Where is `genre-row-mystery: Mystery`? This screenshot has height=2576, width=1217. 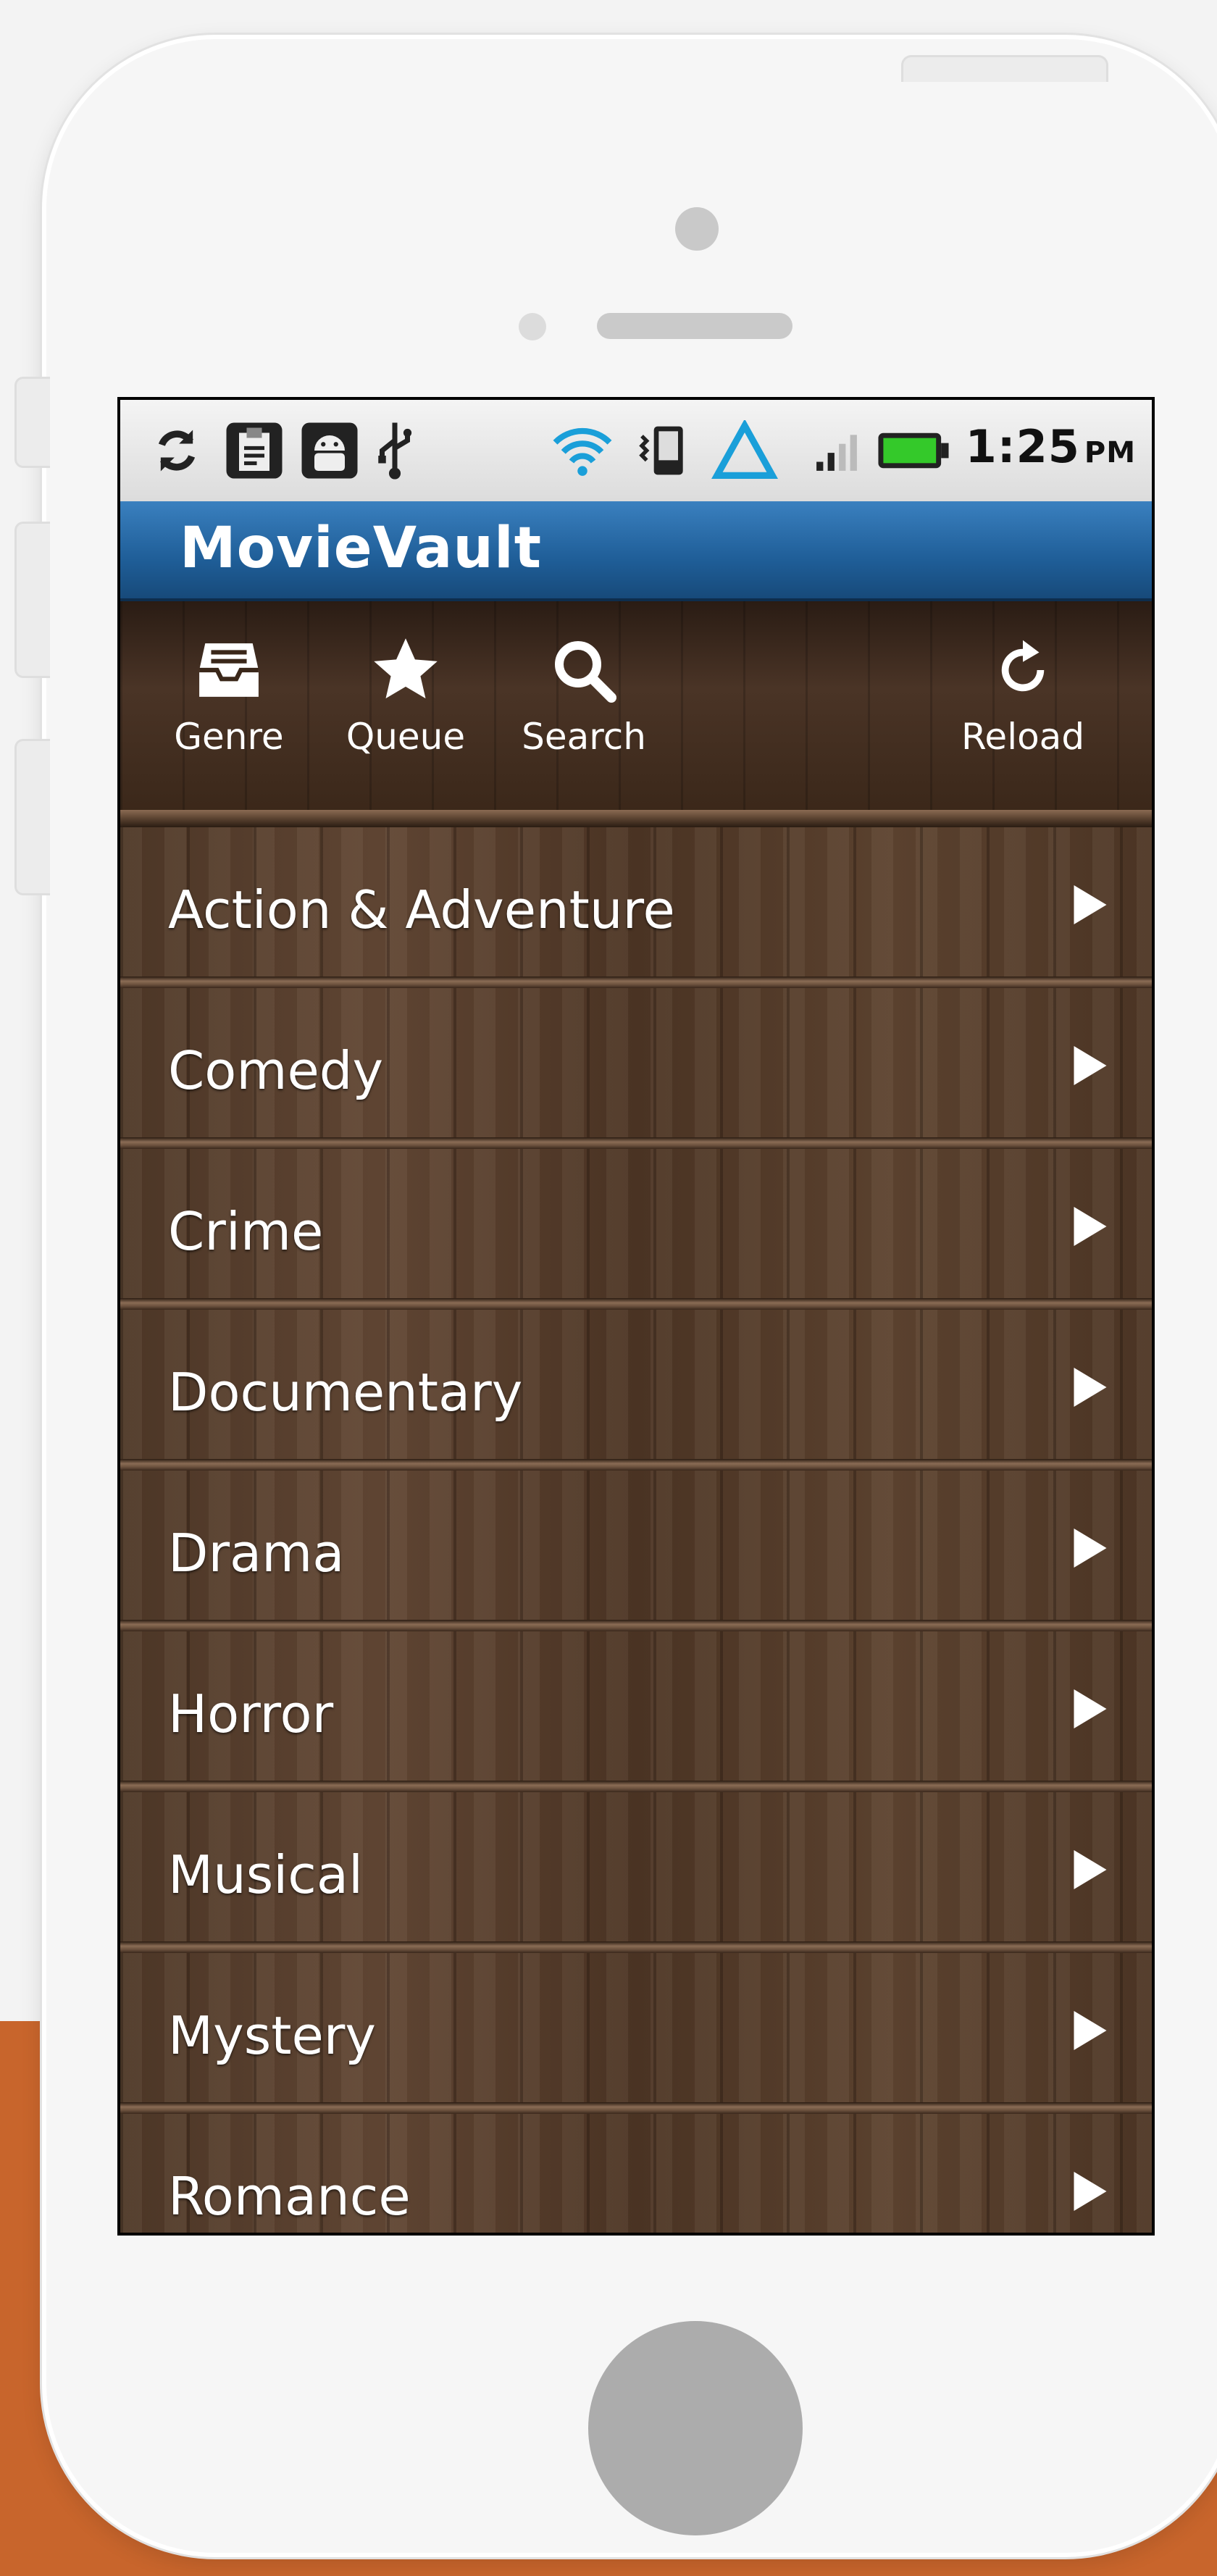
genre-row-mystery: Mystery is located at coordinates (636, 2033).